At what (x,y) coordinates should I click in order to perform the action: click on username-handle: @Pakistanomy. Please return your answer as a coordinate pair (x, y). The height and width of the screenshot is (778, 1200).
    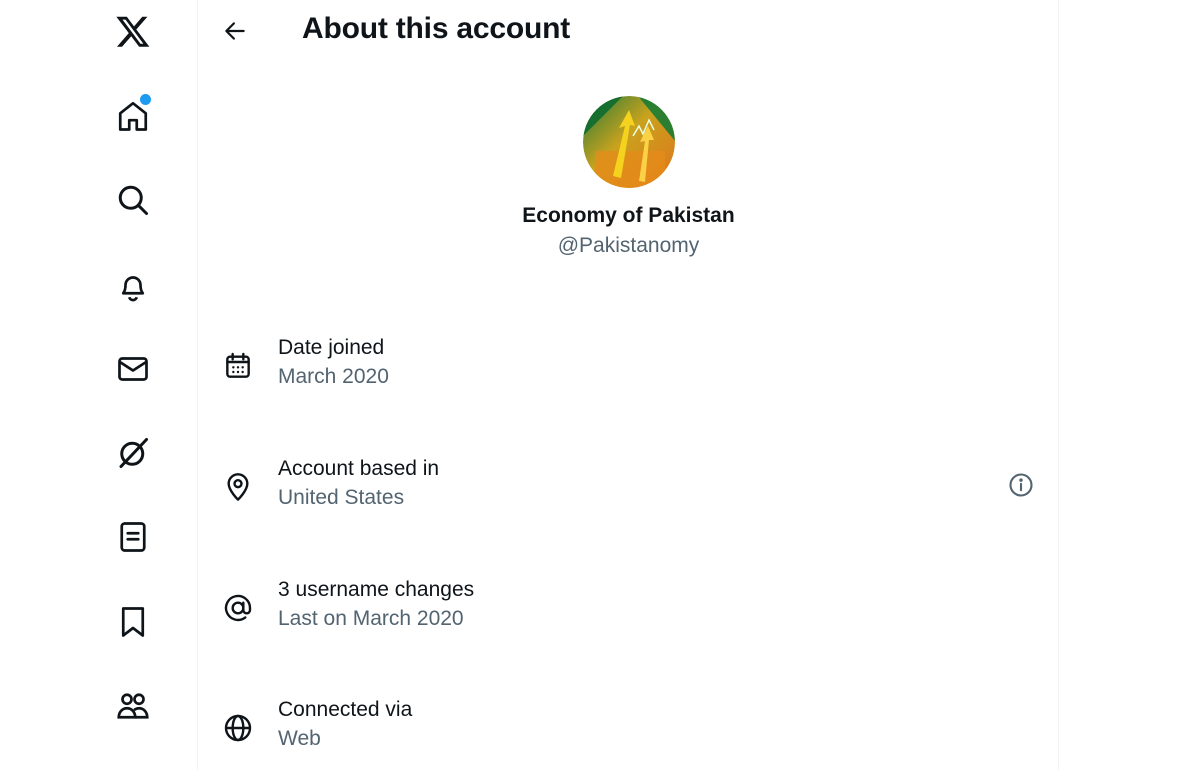
    Looking at the image, I should click on (628, 245).